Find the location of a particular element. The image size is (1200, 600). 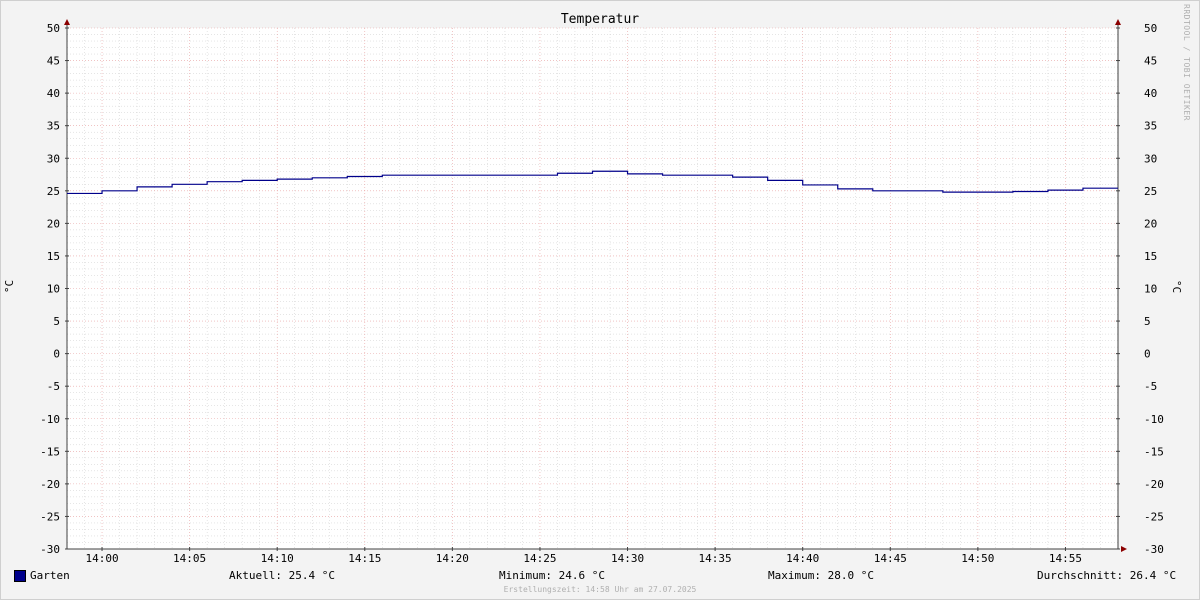

x-tick-label: 14:50 is located at coordinates (977, 558).